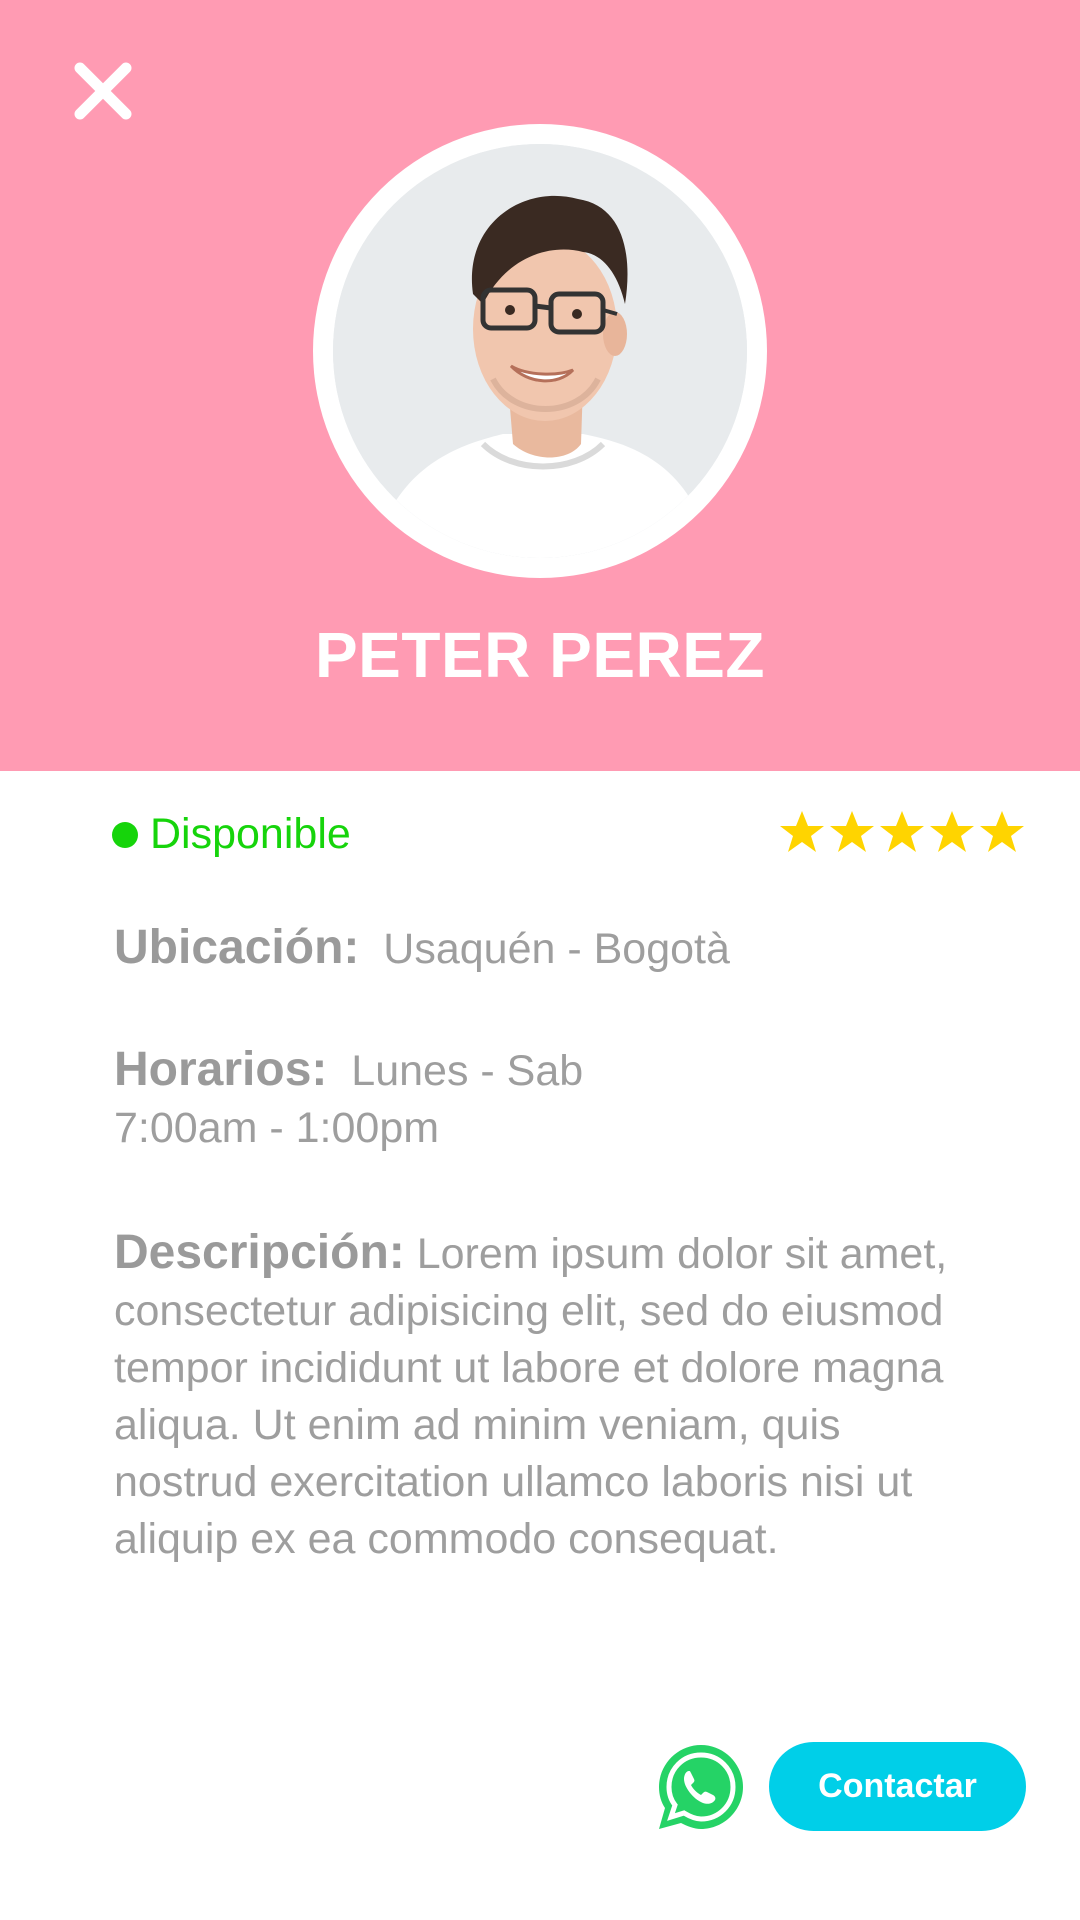 Image resolution: width=1080 pixels, height=1920 pixels. What do you see at coordinates (250, 834) in the screenshot?
I see `status-label: Disponible` at bounding box center [250, 834].